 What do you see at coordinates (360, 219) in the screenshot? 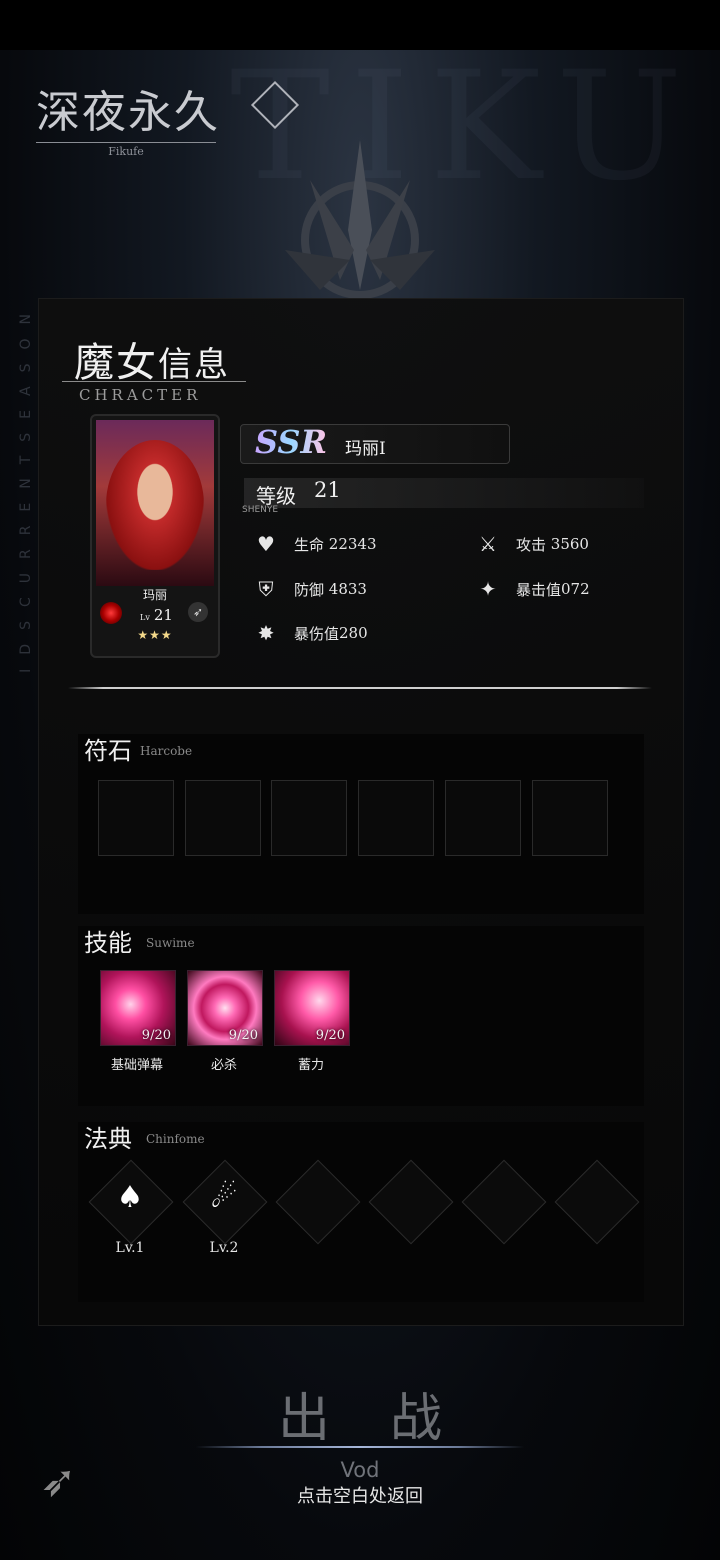
I see `crown-emblem-icon` at bounding box center [360, 219].